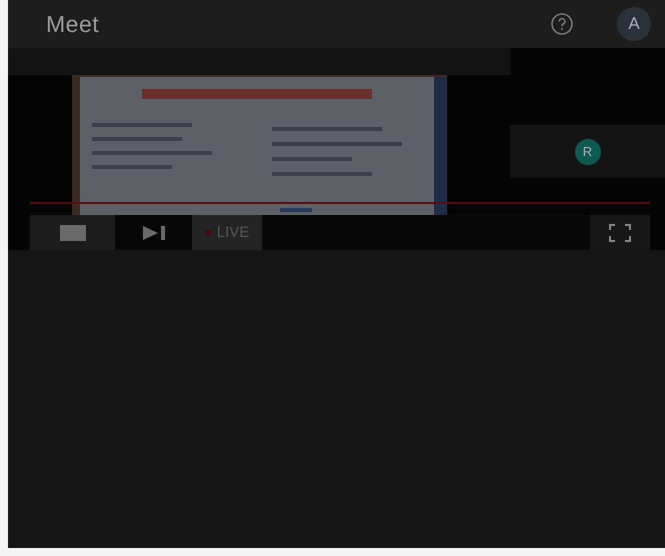 This screenshot has width=665, height=556. I want to click on help-icon, so click(562, 24).